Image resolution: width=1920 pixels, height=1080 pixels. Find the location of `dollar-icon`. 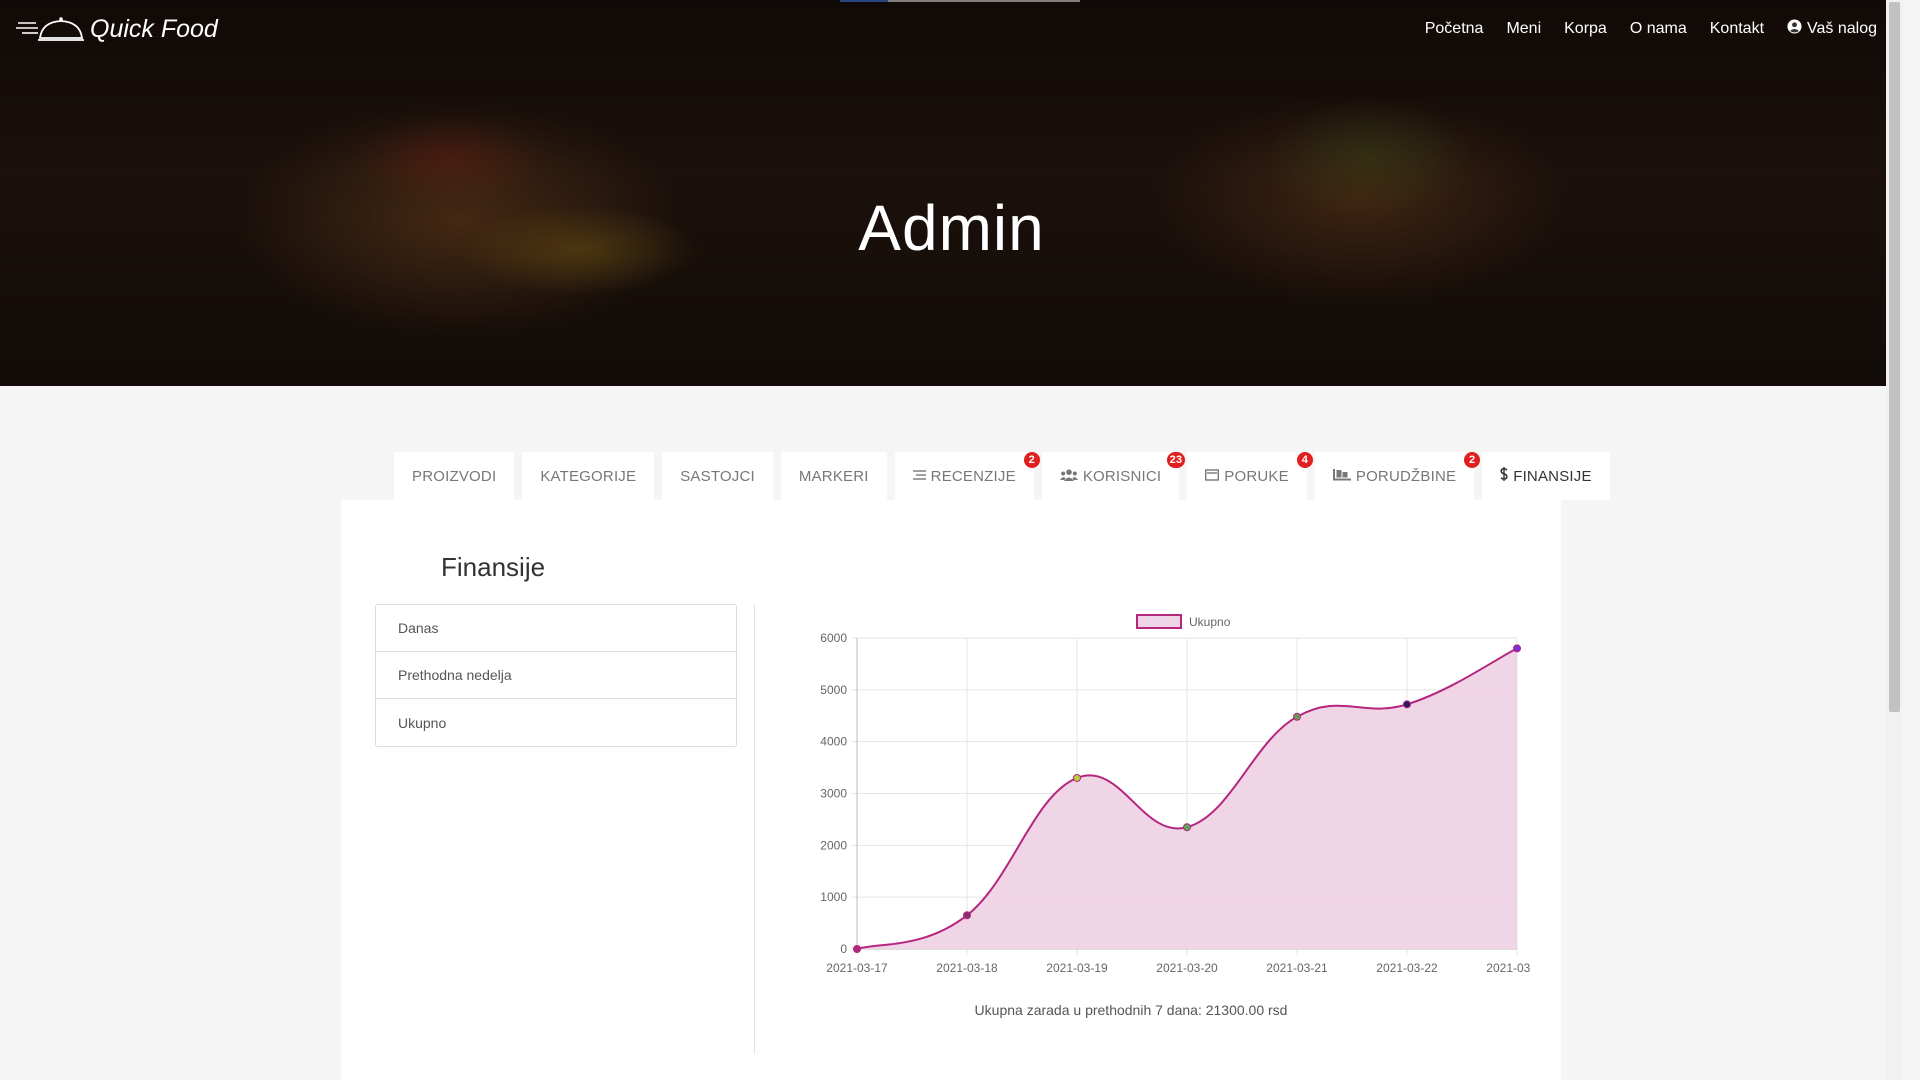

dollar-icon is located at coordinates (1504, 476).